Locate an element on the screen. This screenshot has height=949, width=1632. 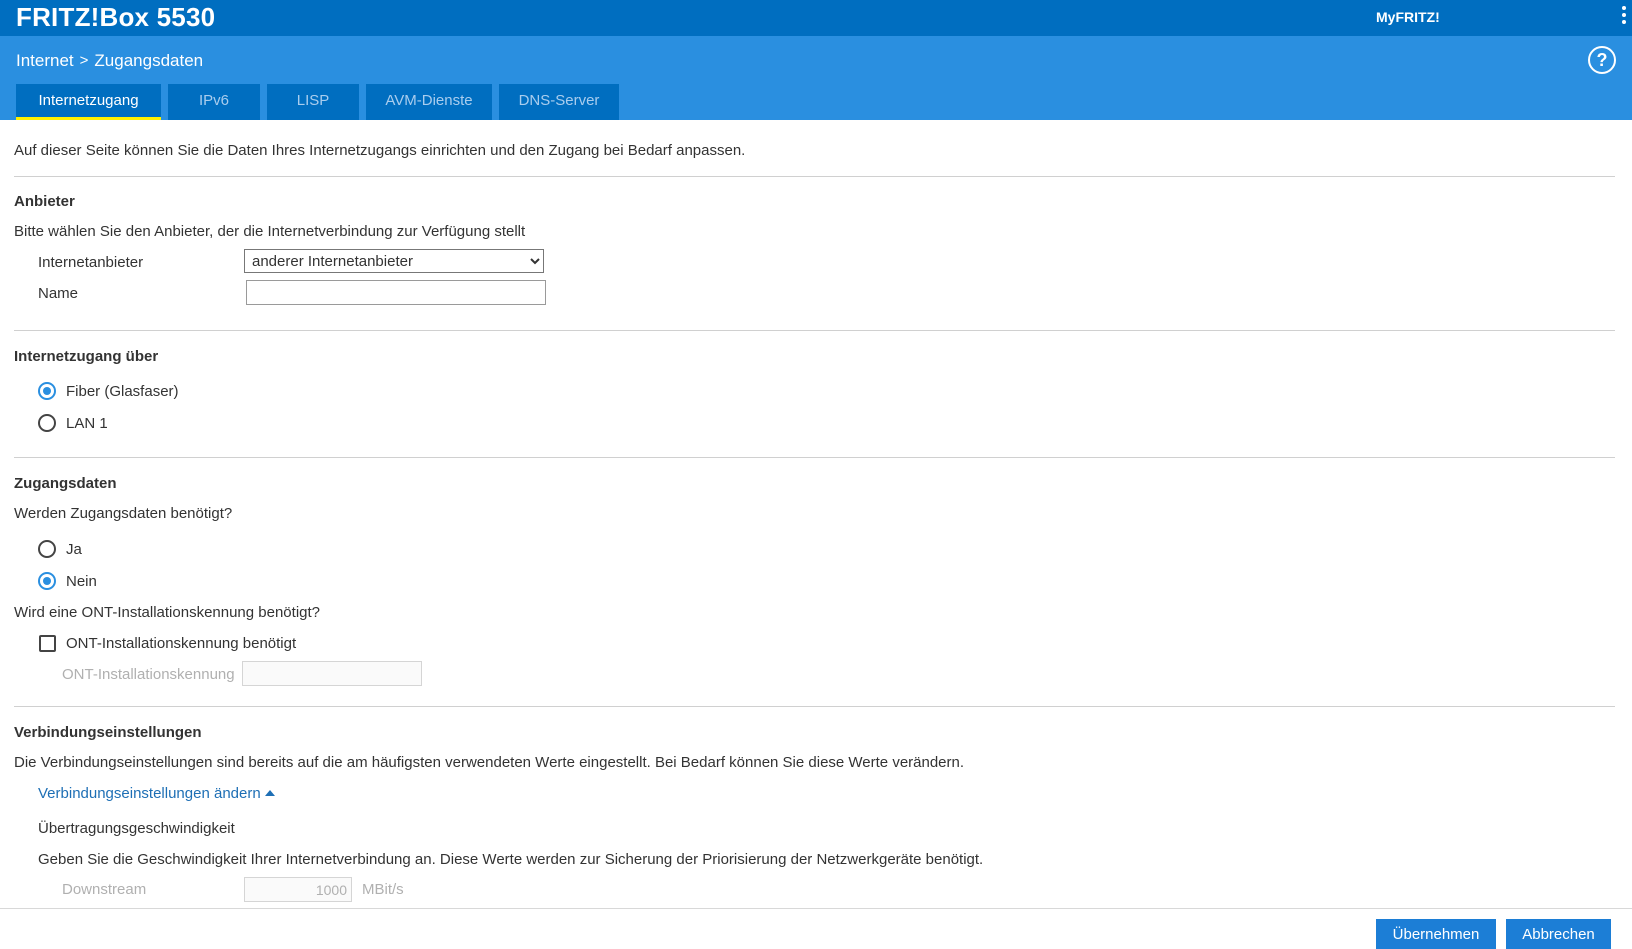
radio-fiber is located at coordinates (47, 391).